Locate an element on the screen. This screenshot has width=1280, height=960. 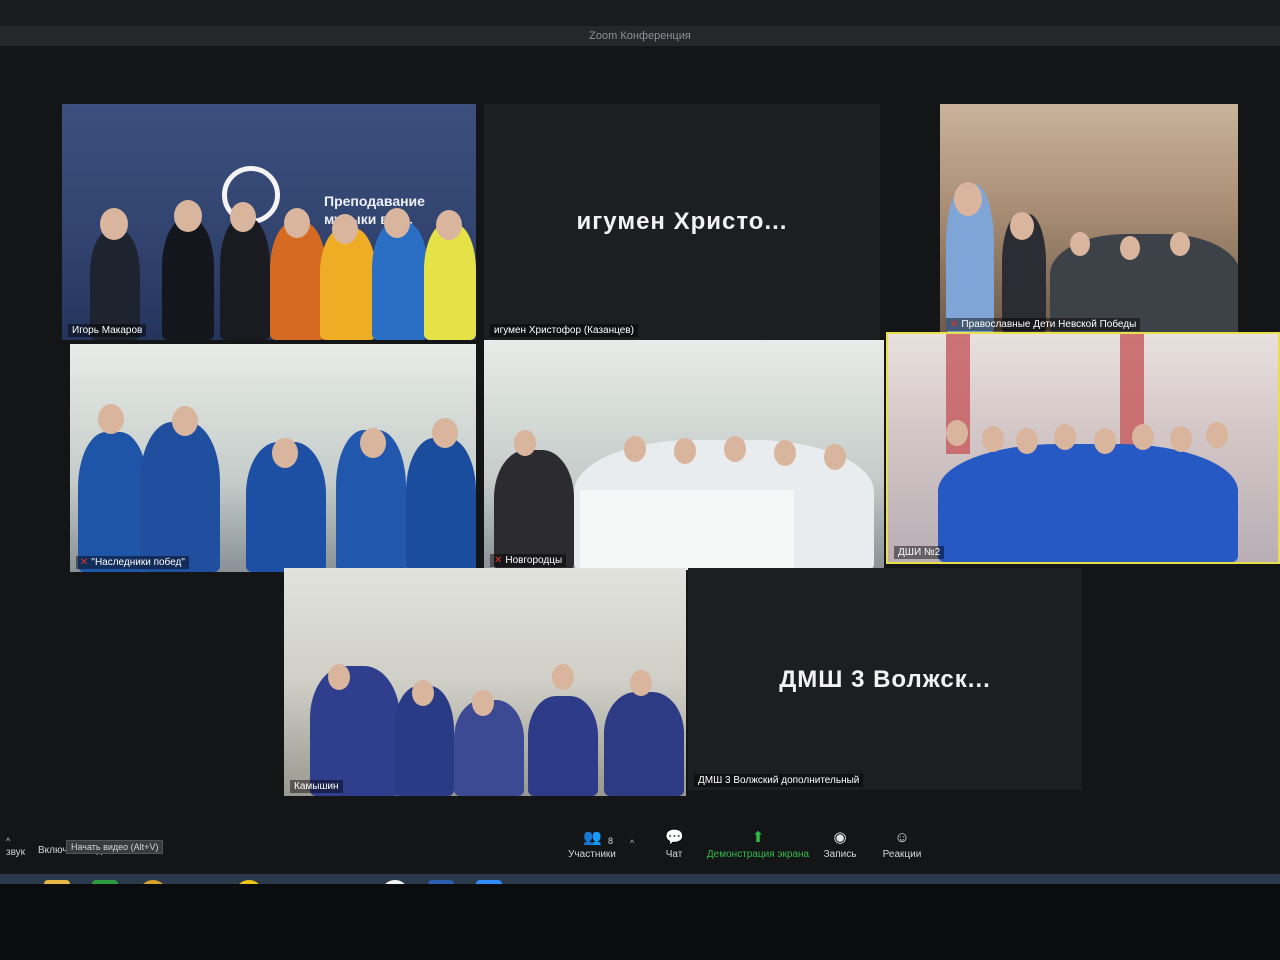
video-tile-nasledniki-pobed: ✕ "Наследники побед" is located at coordinates (273, 458).